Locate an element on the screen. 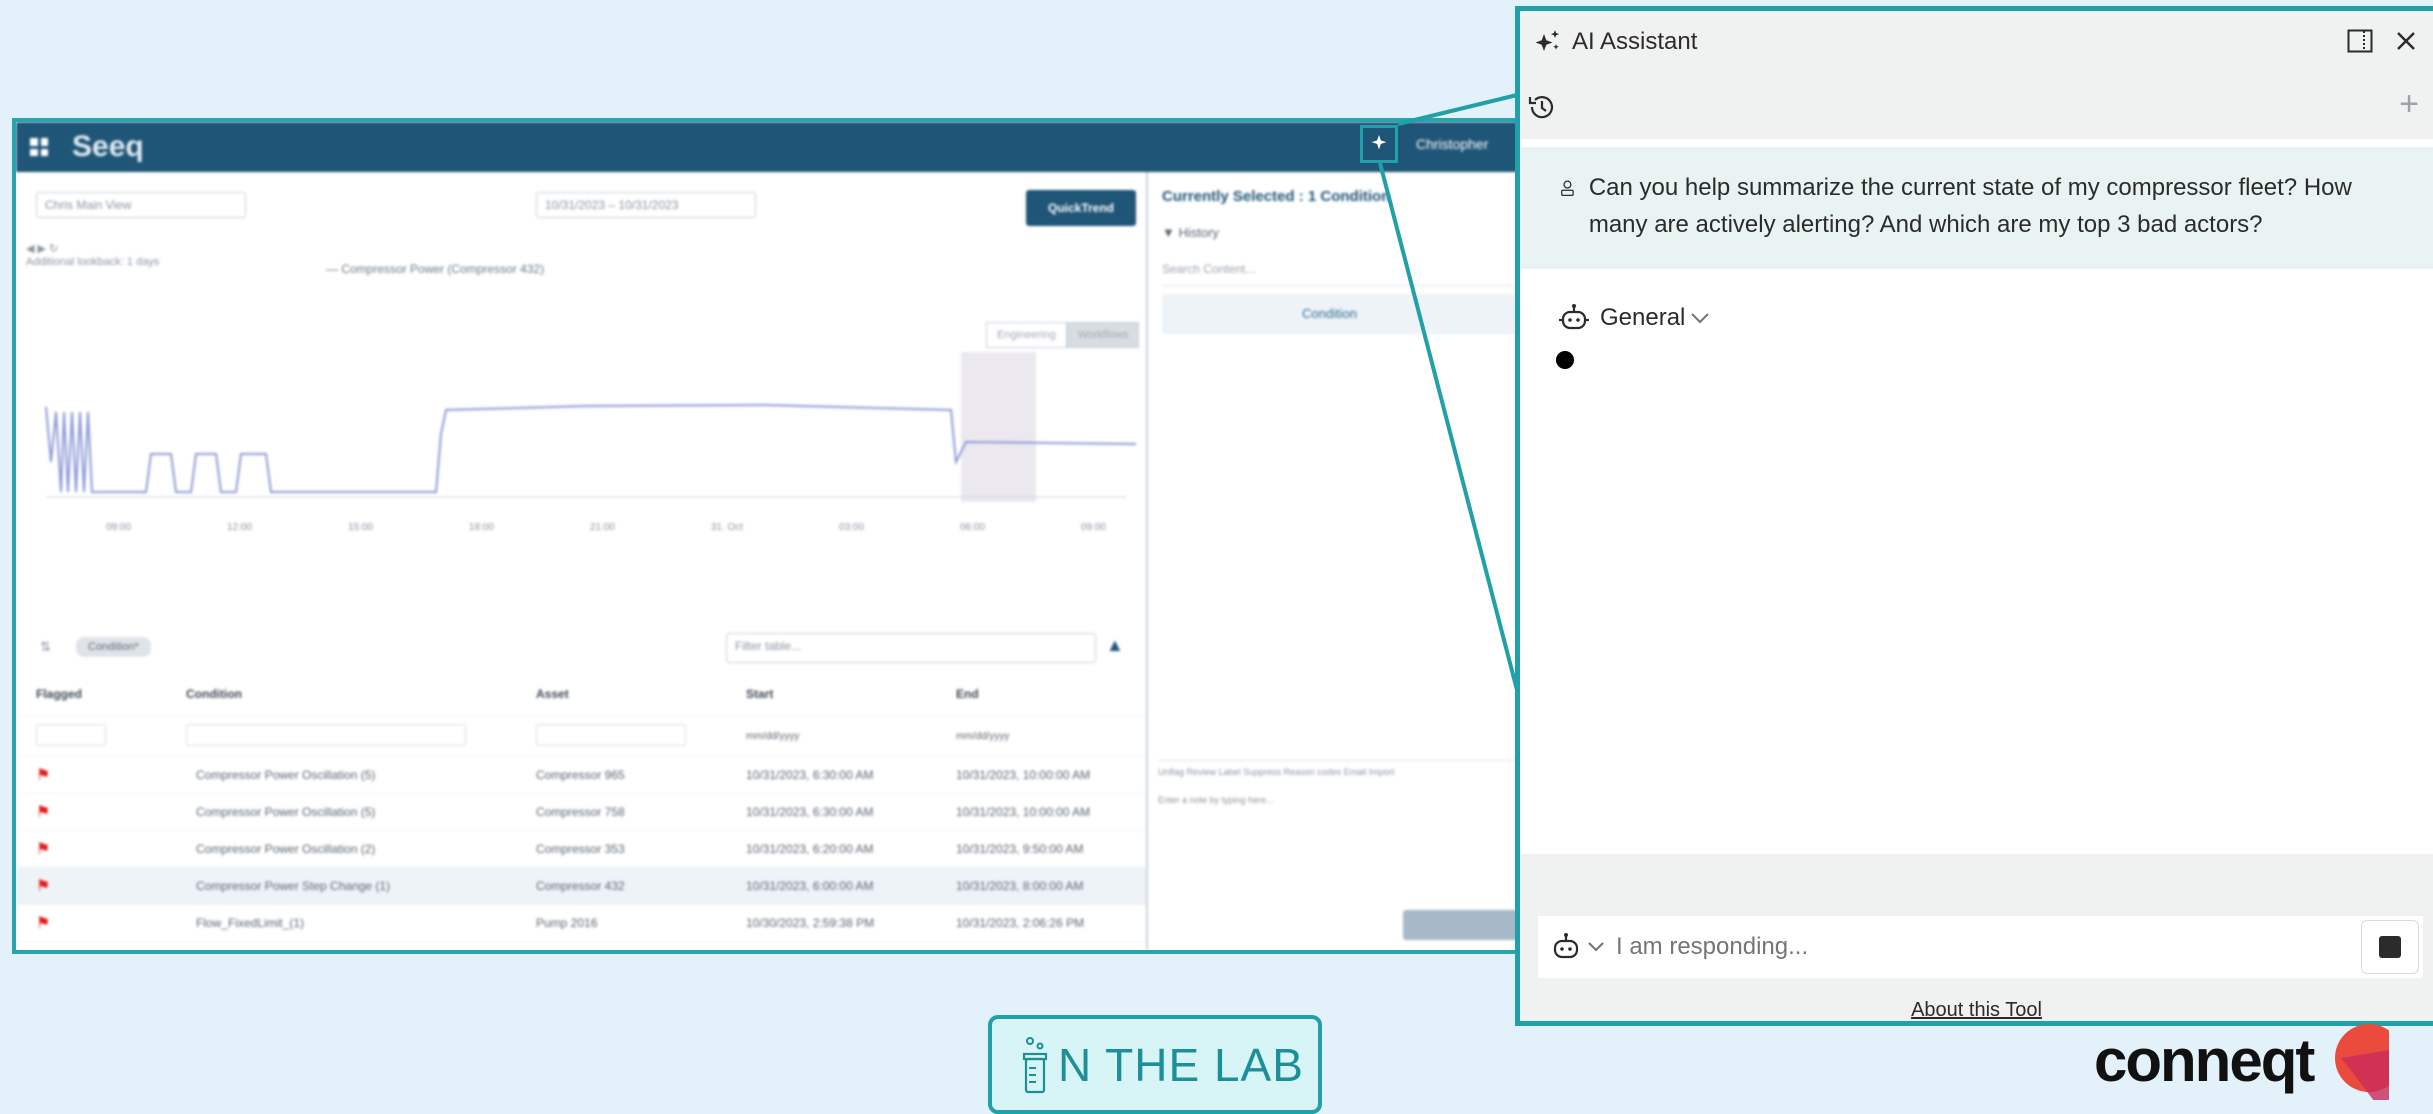  col-asset: Asset is located at coordinates (621, 694).